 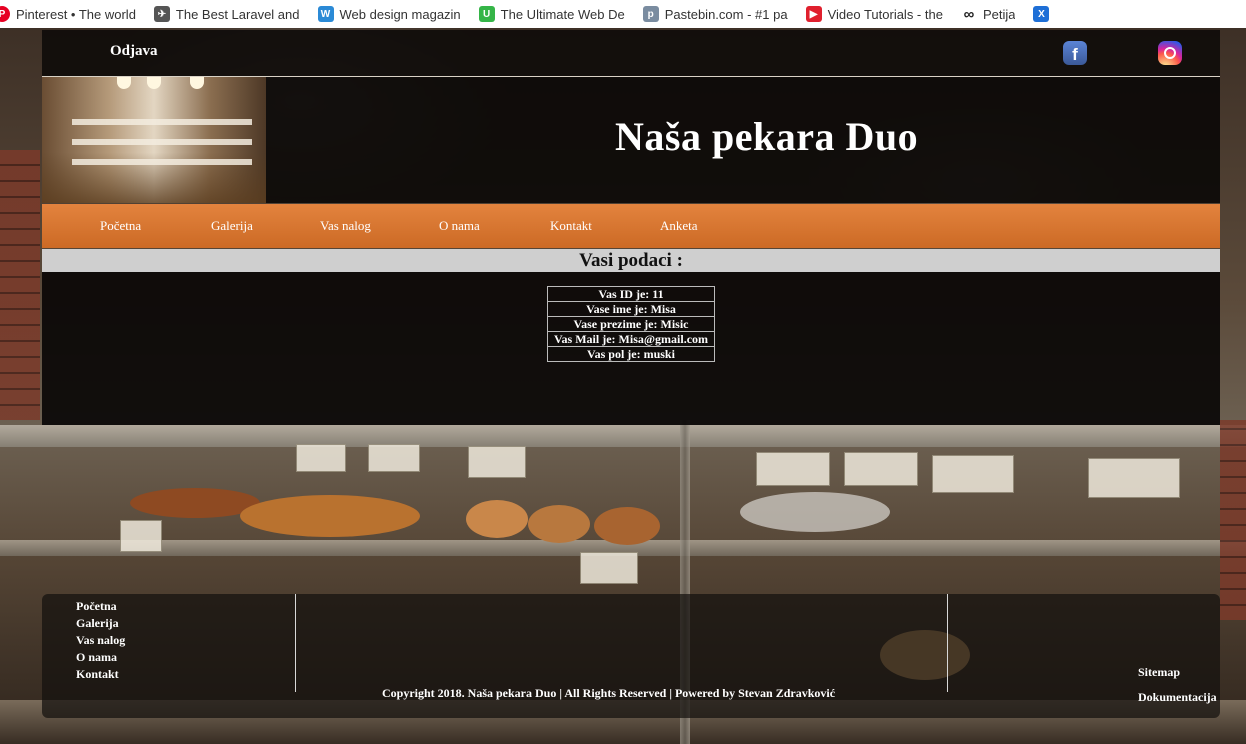 I want to click on bookmark-extra: X, so click(x=1044, y=14).